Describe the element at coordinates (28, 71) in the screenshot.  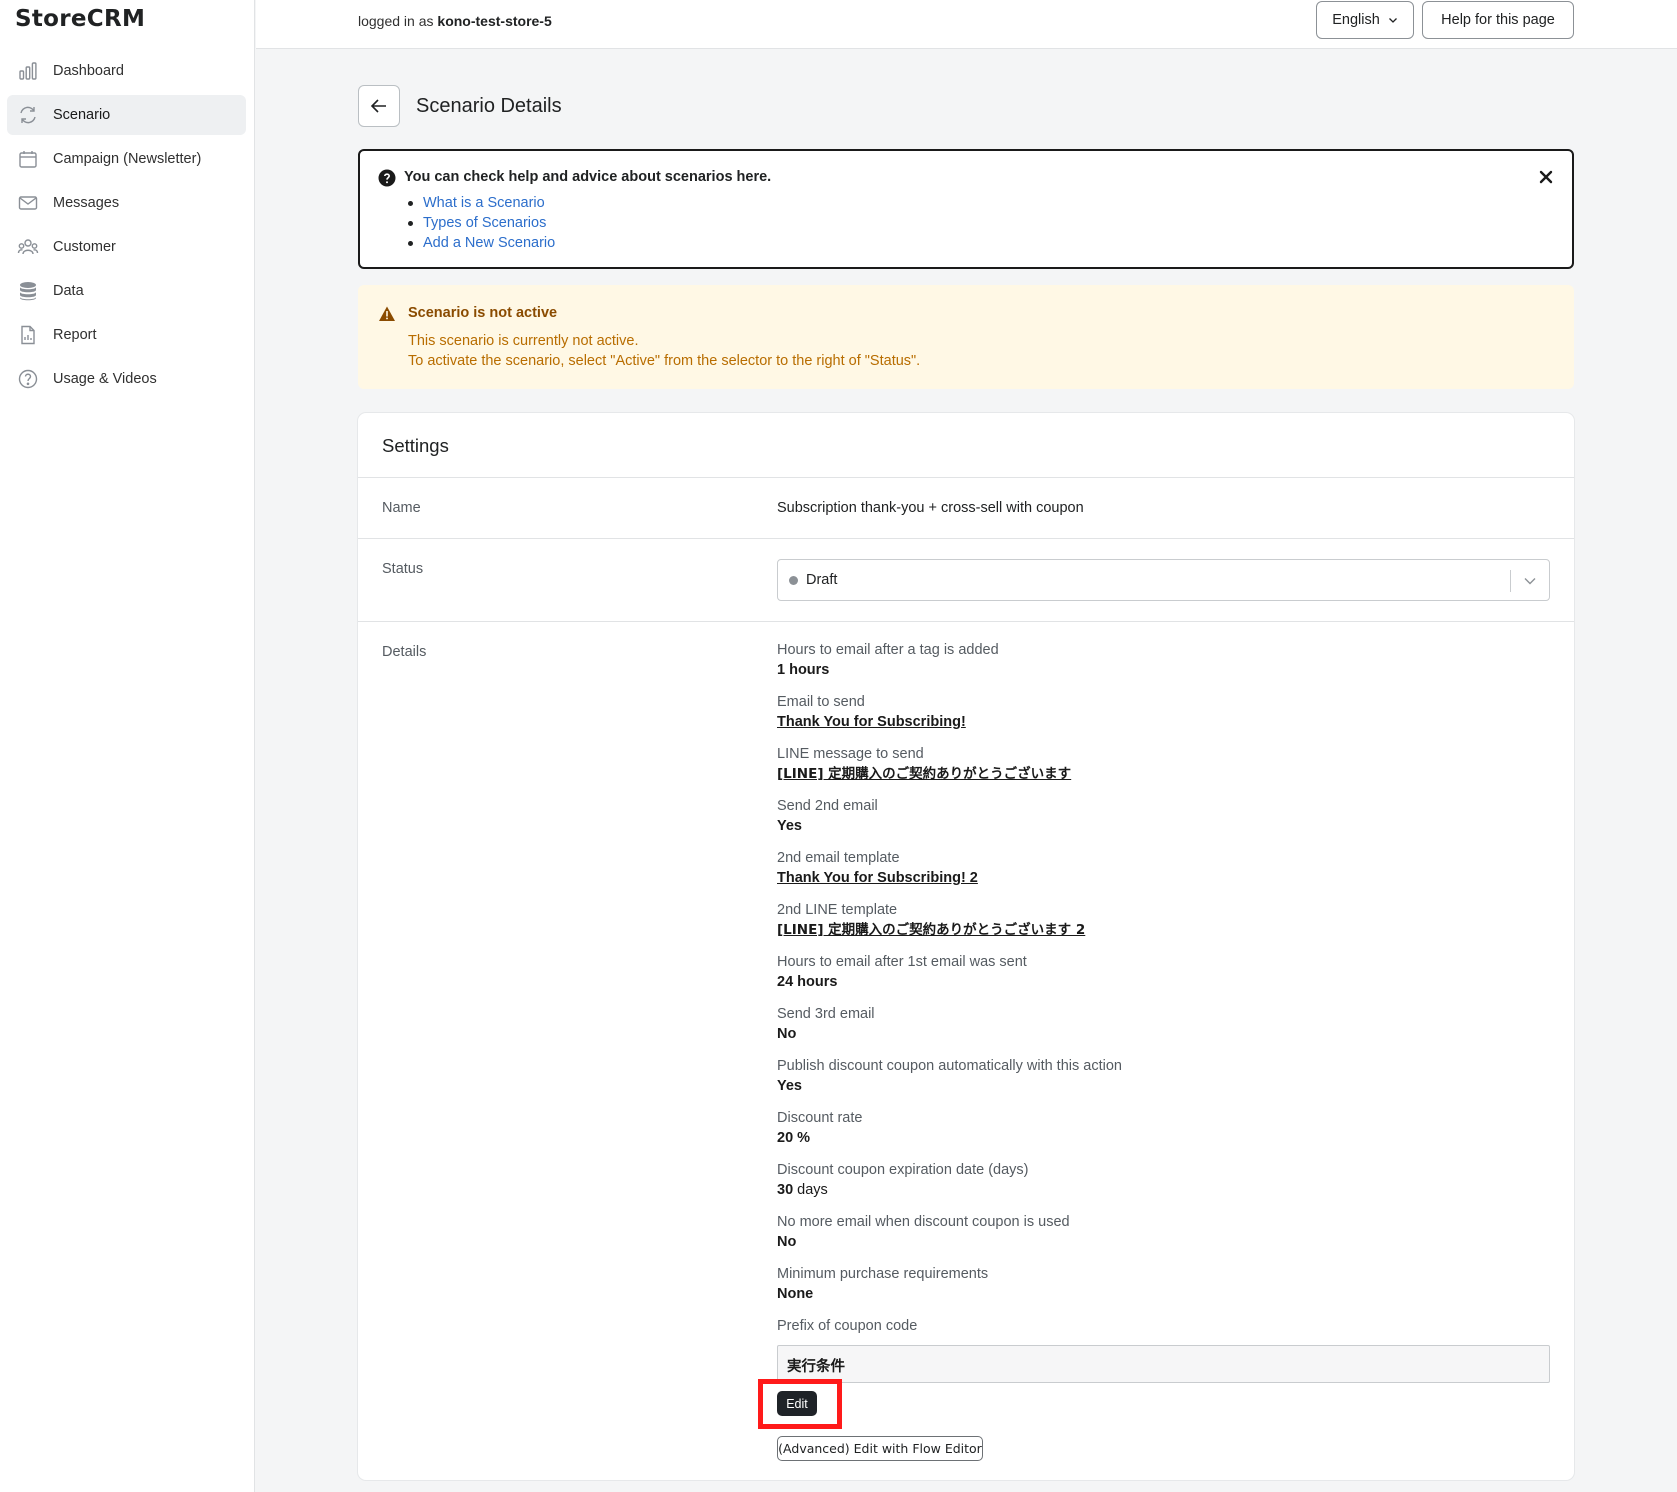
I see `bar-chart-icon` at that location.